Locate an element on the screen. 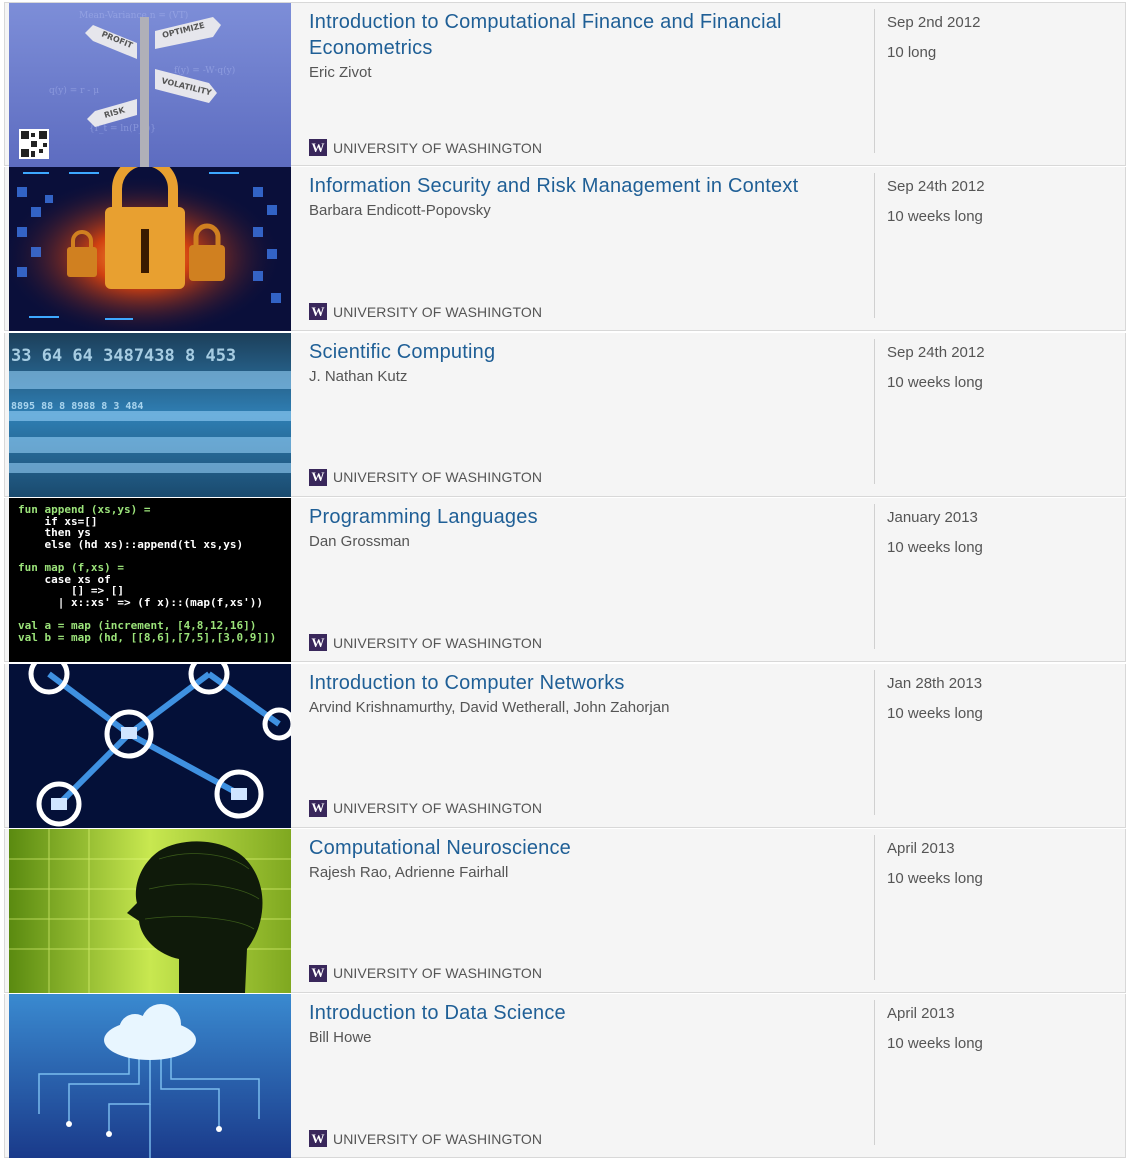 This screenshot has height=1160, width=1126. course-title: Scientific Computing is located at coordinates (583, 352).